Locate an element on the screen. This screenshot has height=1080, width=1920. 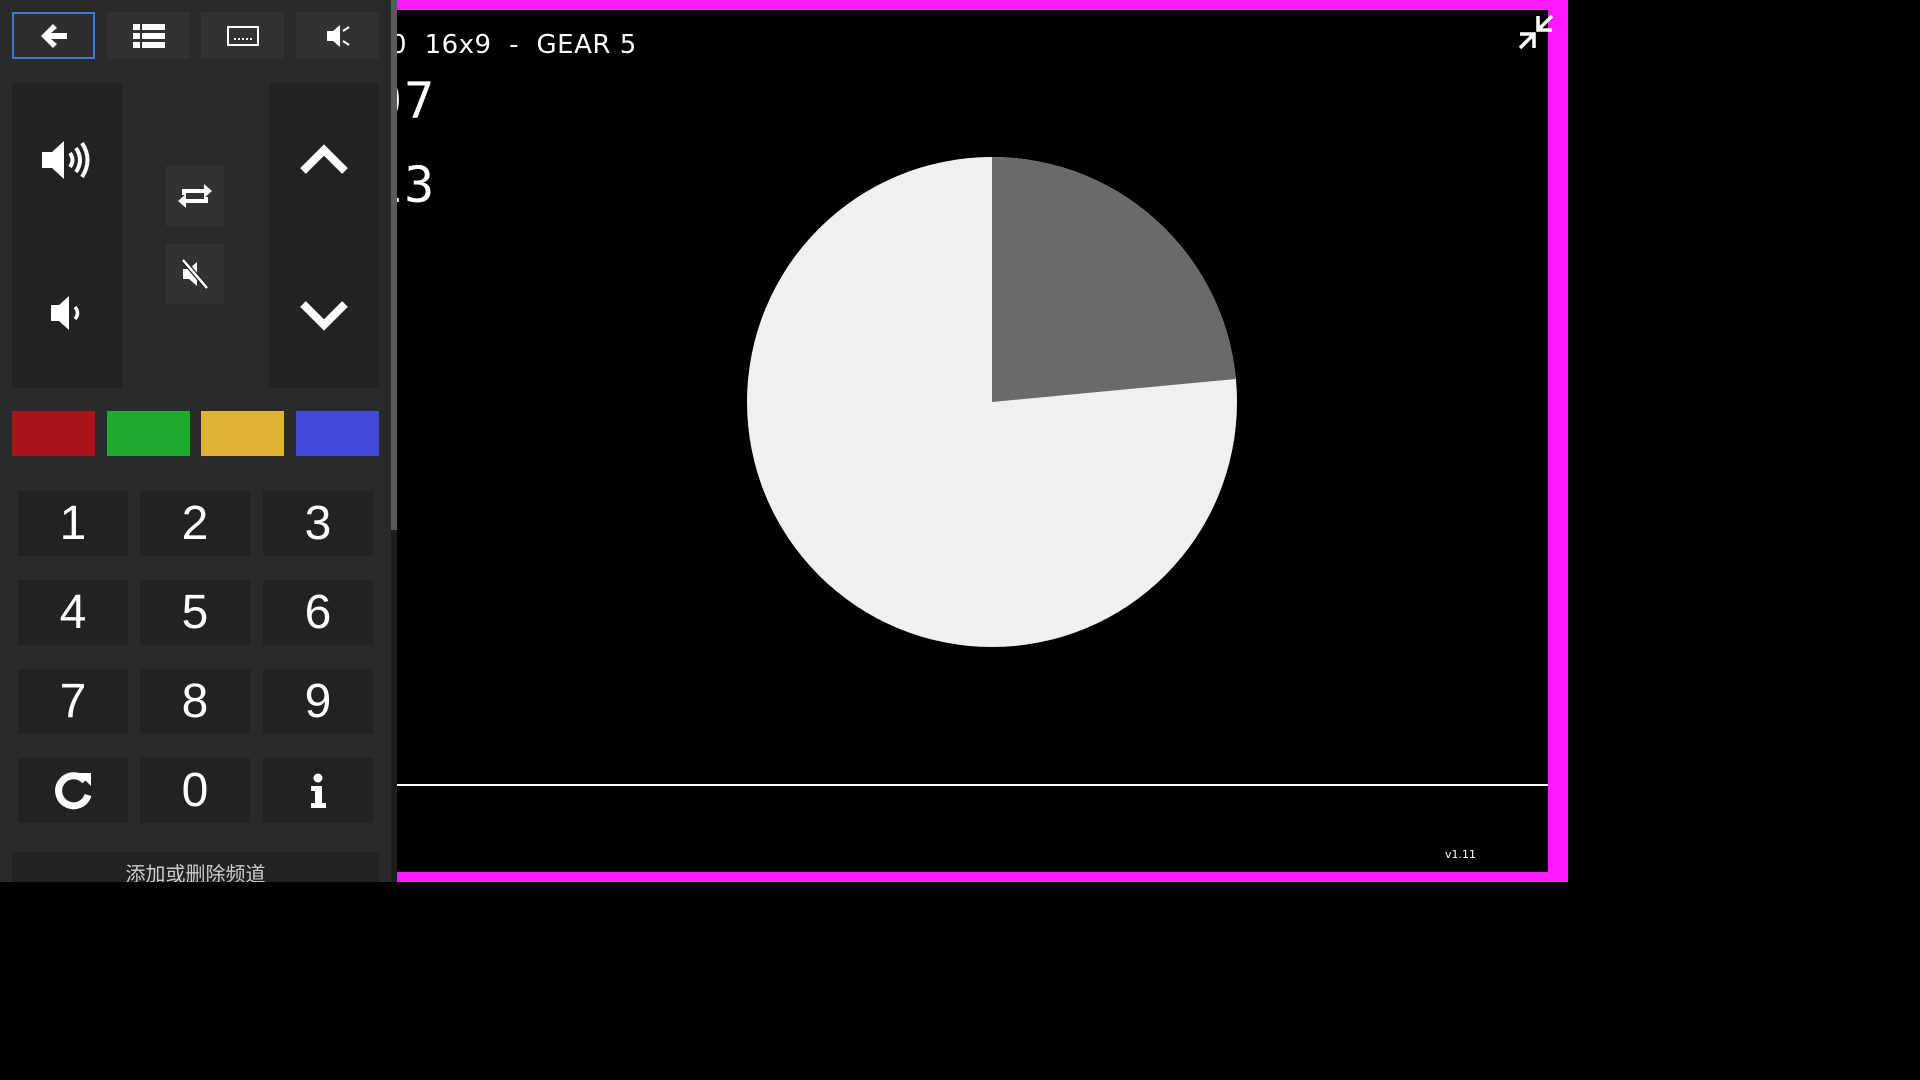
key-0: 0 is located at coordinates (195, 790).